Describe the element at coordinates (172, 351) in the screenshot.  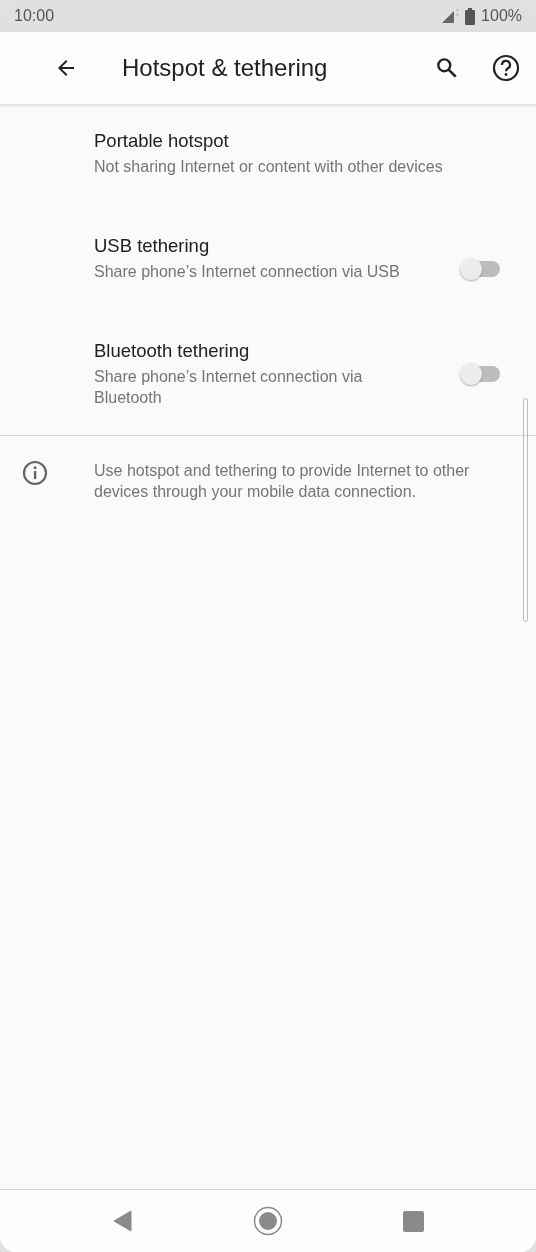
I see `setting-title: Bluetooth tethering` at that location.